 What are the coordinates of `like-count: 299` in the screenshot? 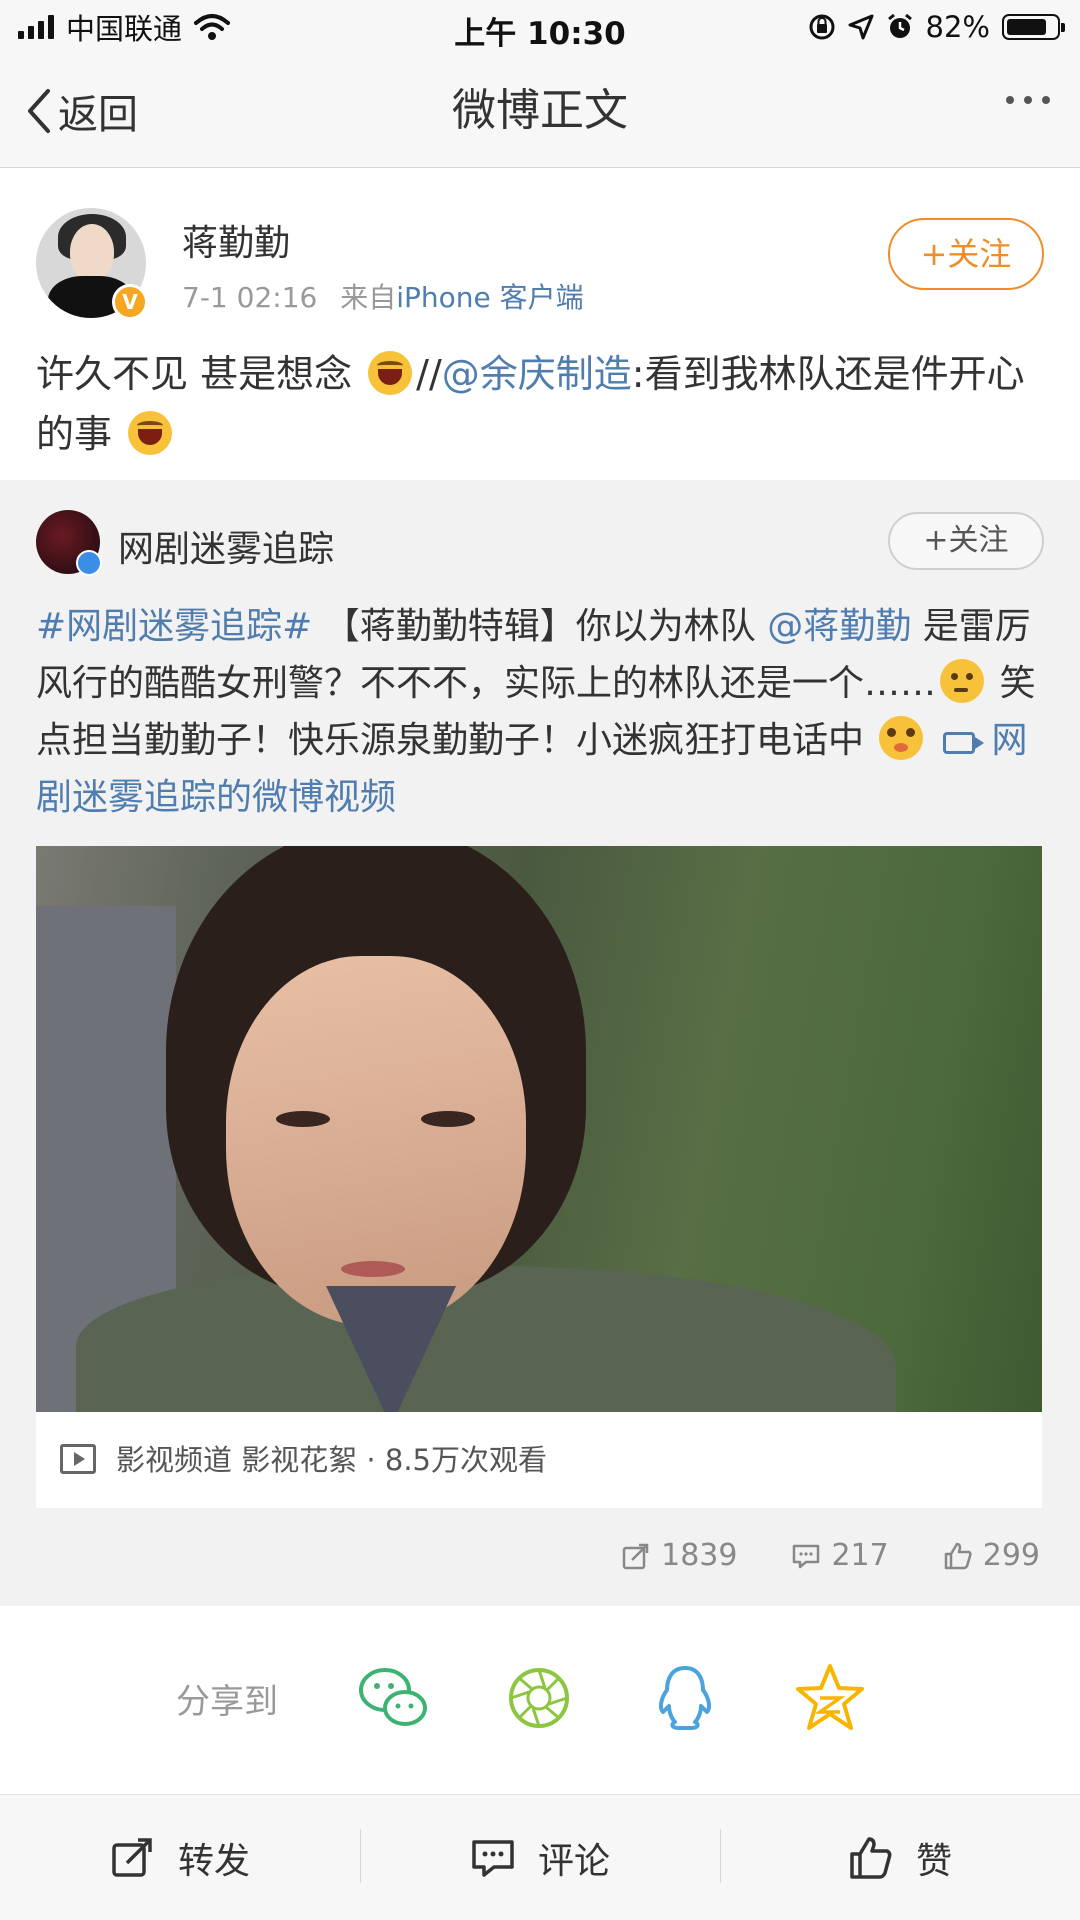 It's located at (1011, 1555).